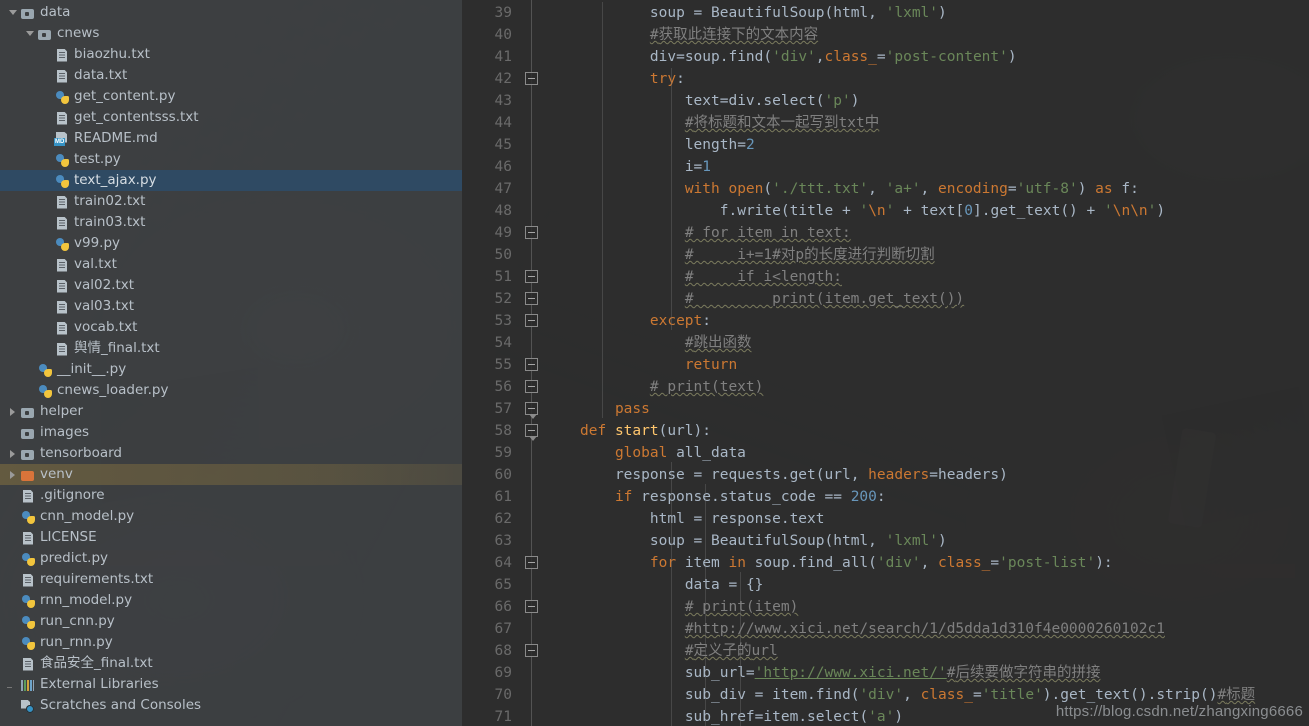  Describe the element at coordinates (666, 343) in the screenshot. I see `code-line: #跳出函数` at that location.